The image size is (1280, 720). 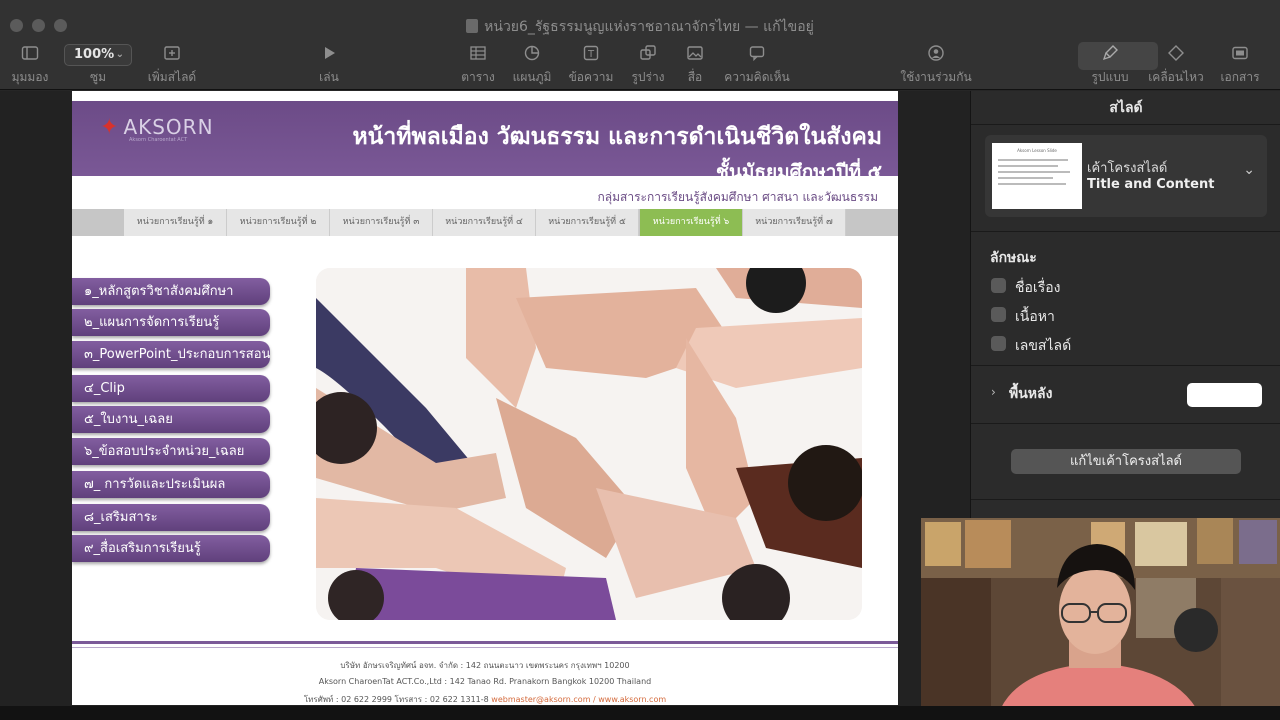 I want to click on collaborate-icon, so click(x=936, y=53).